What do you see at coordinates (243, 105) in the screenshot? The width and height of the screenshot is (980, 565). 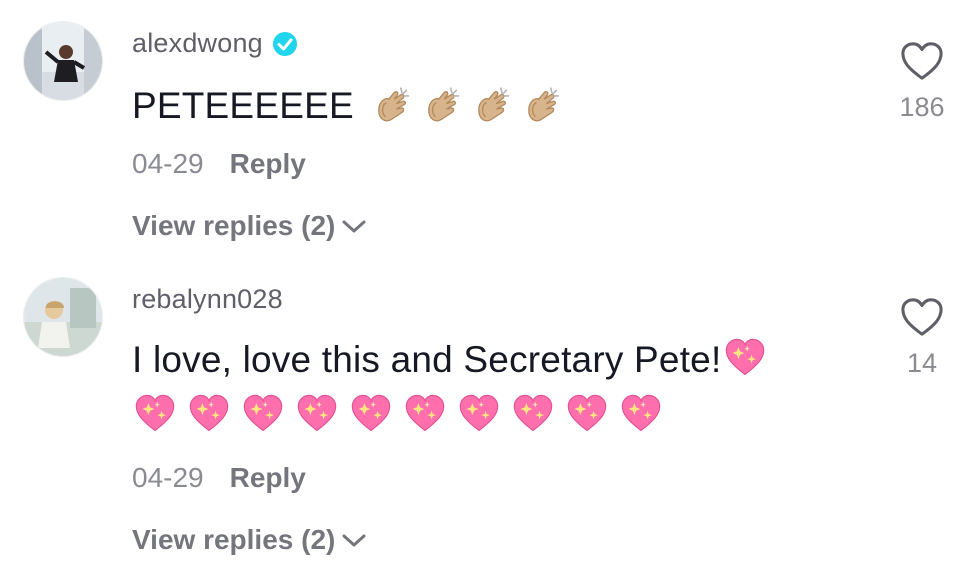 I see `comment-text-content: PETEEEEEE` at bounding box center [243, 105].